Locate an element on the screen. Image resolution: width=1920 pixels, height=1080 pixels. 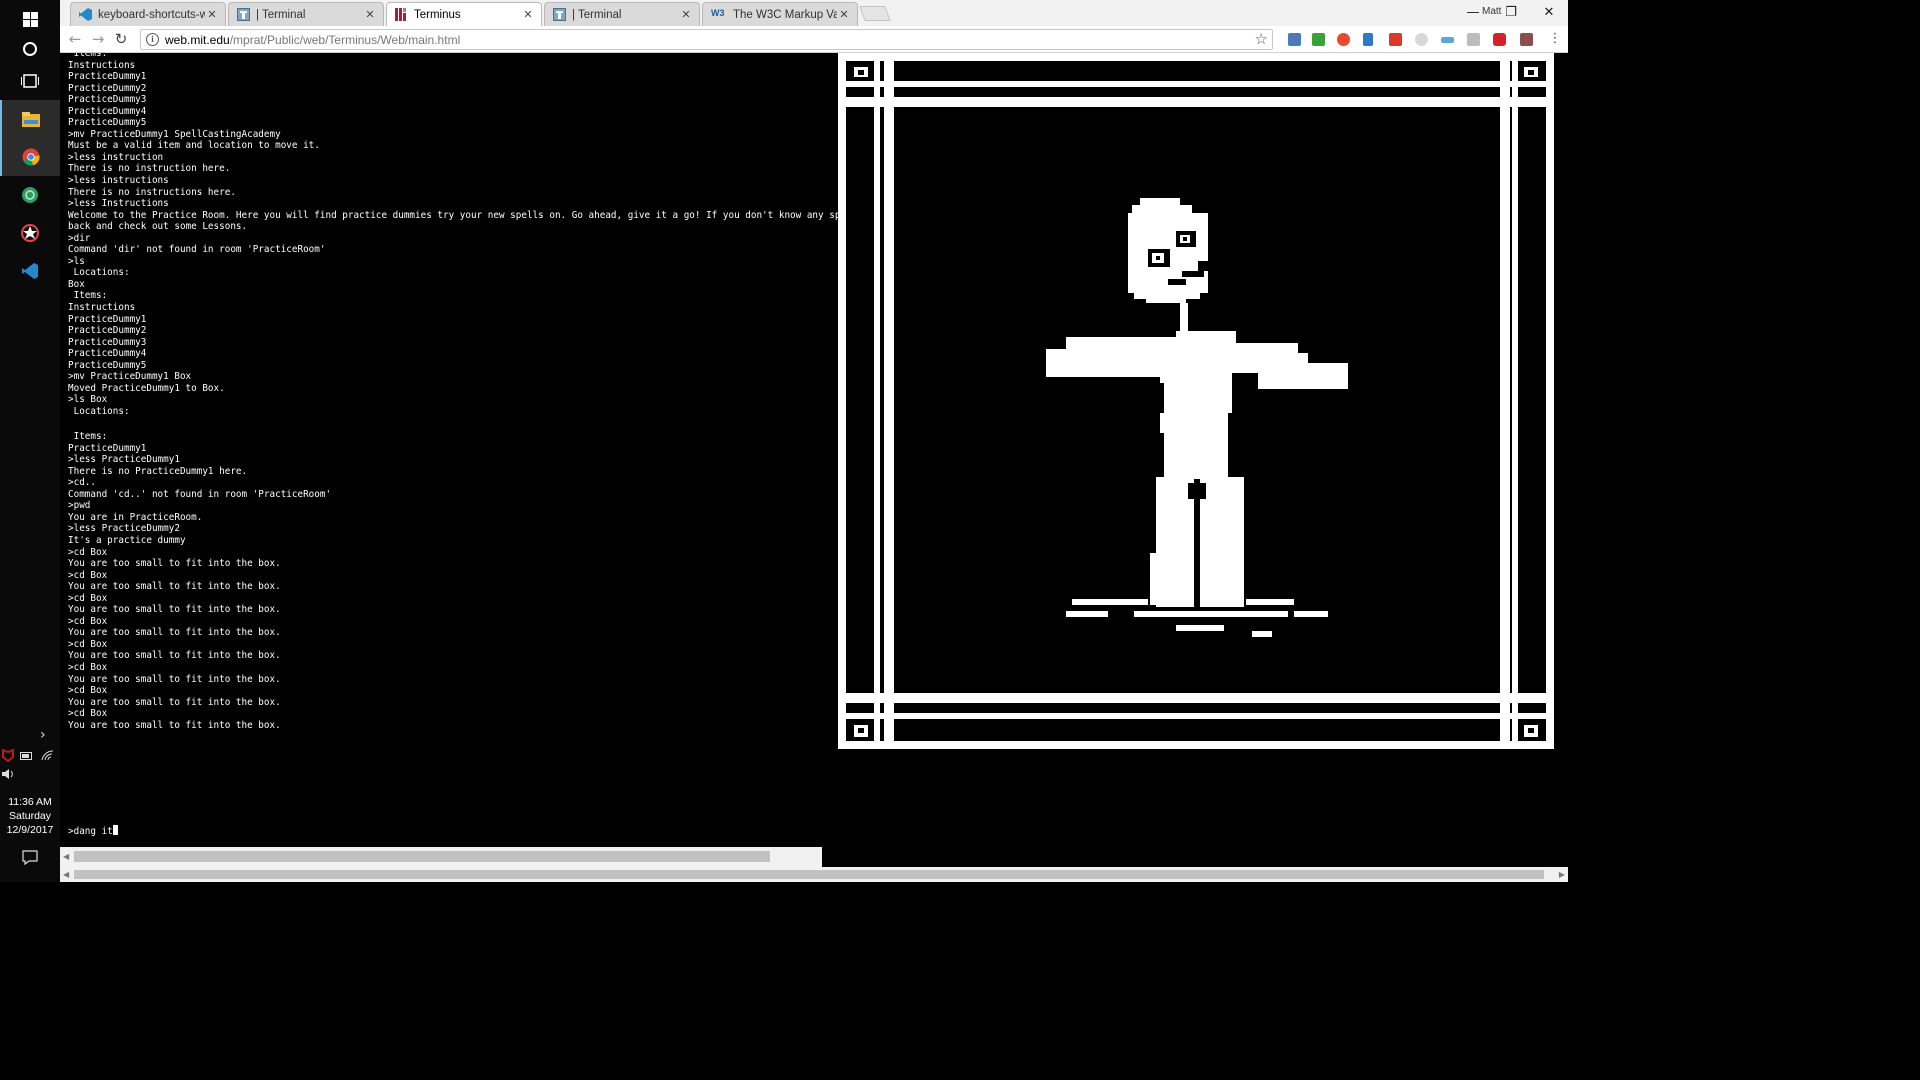
settings-icon is located at coordinates (30, 233).